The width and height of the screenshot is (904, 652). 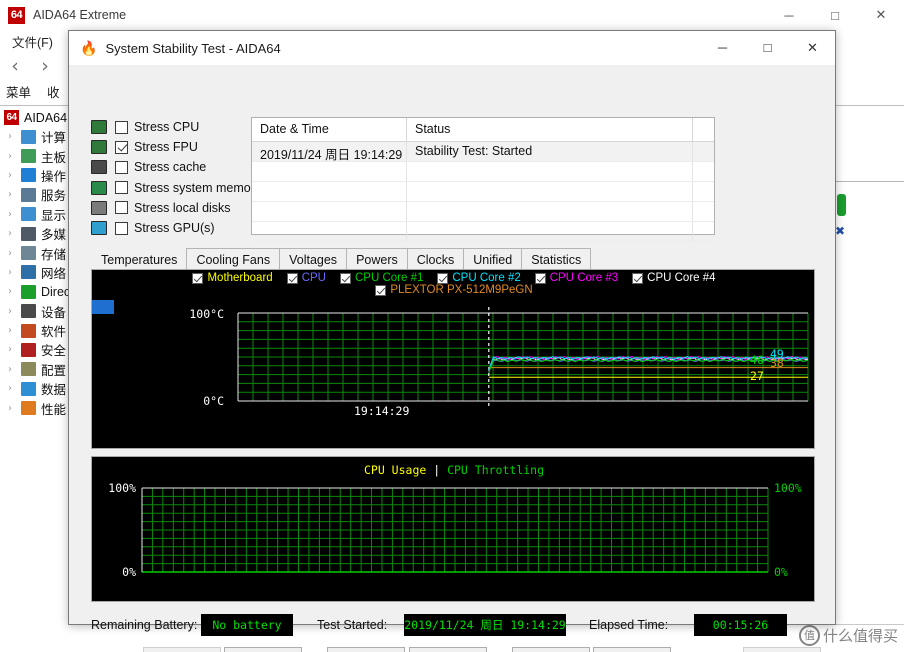 I want to click on dialog-titlebar: 🔥 System Stability Test - AIDA64 ─ □ ✕, so click(x=452, y=48).